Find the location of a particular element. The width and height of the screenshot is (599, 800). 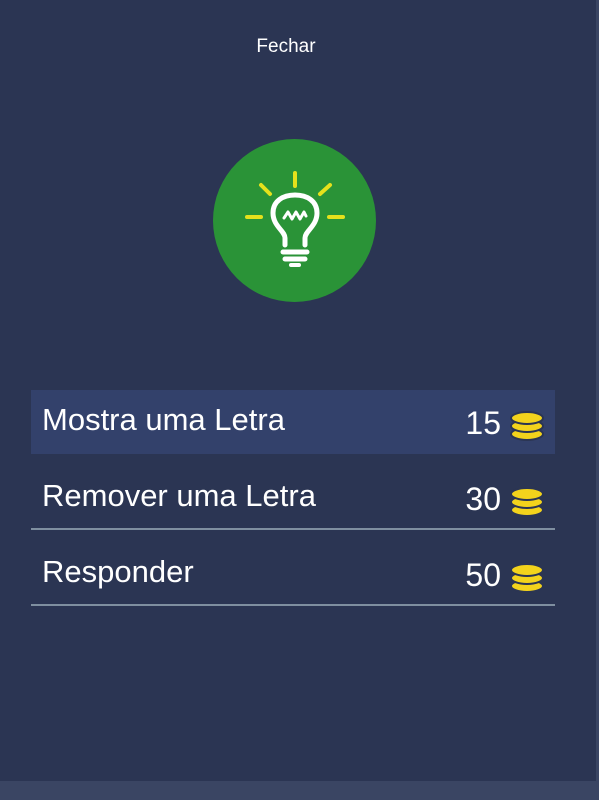

option-cost: 15 is located at coordinates (483, 423).